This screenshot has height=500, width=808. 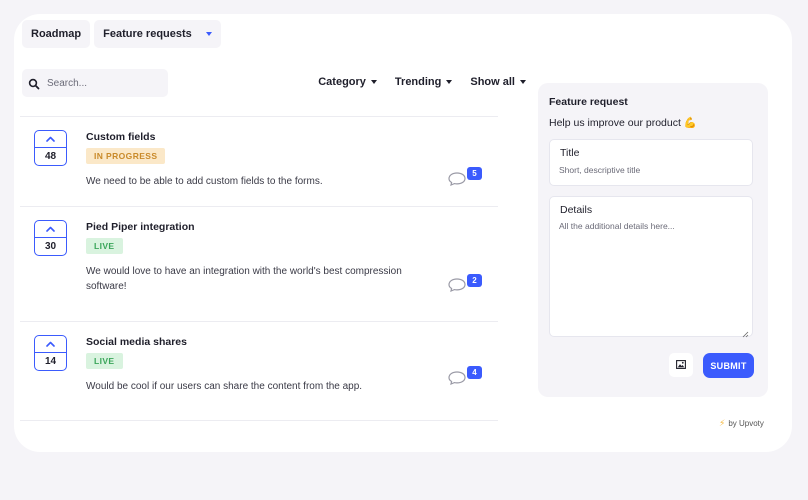 What do you see at coordinates (745, 331) in the screenshot?
I see `resize-grip-icon` at bounding box center [745, 331].